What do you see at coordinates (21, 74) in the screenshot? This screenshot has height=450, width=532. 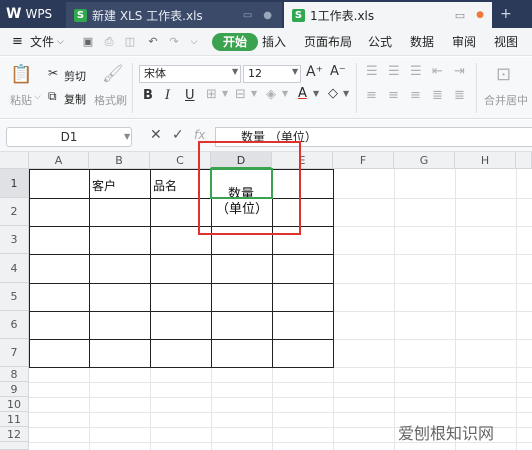 I see `paste-icon: 📋` at bounding box center [21, 74].